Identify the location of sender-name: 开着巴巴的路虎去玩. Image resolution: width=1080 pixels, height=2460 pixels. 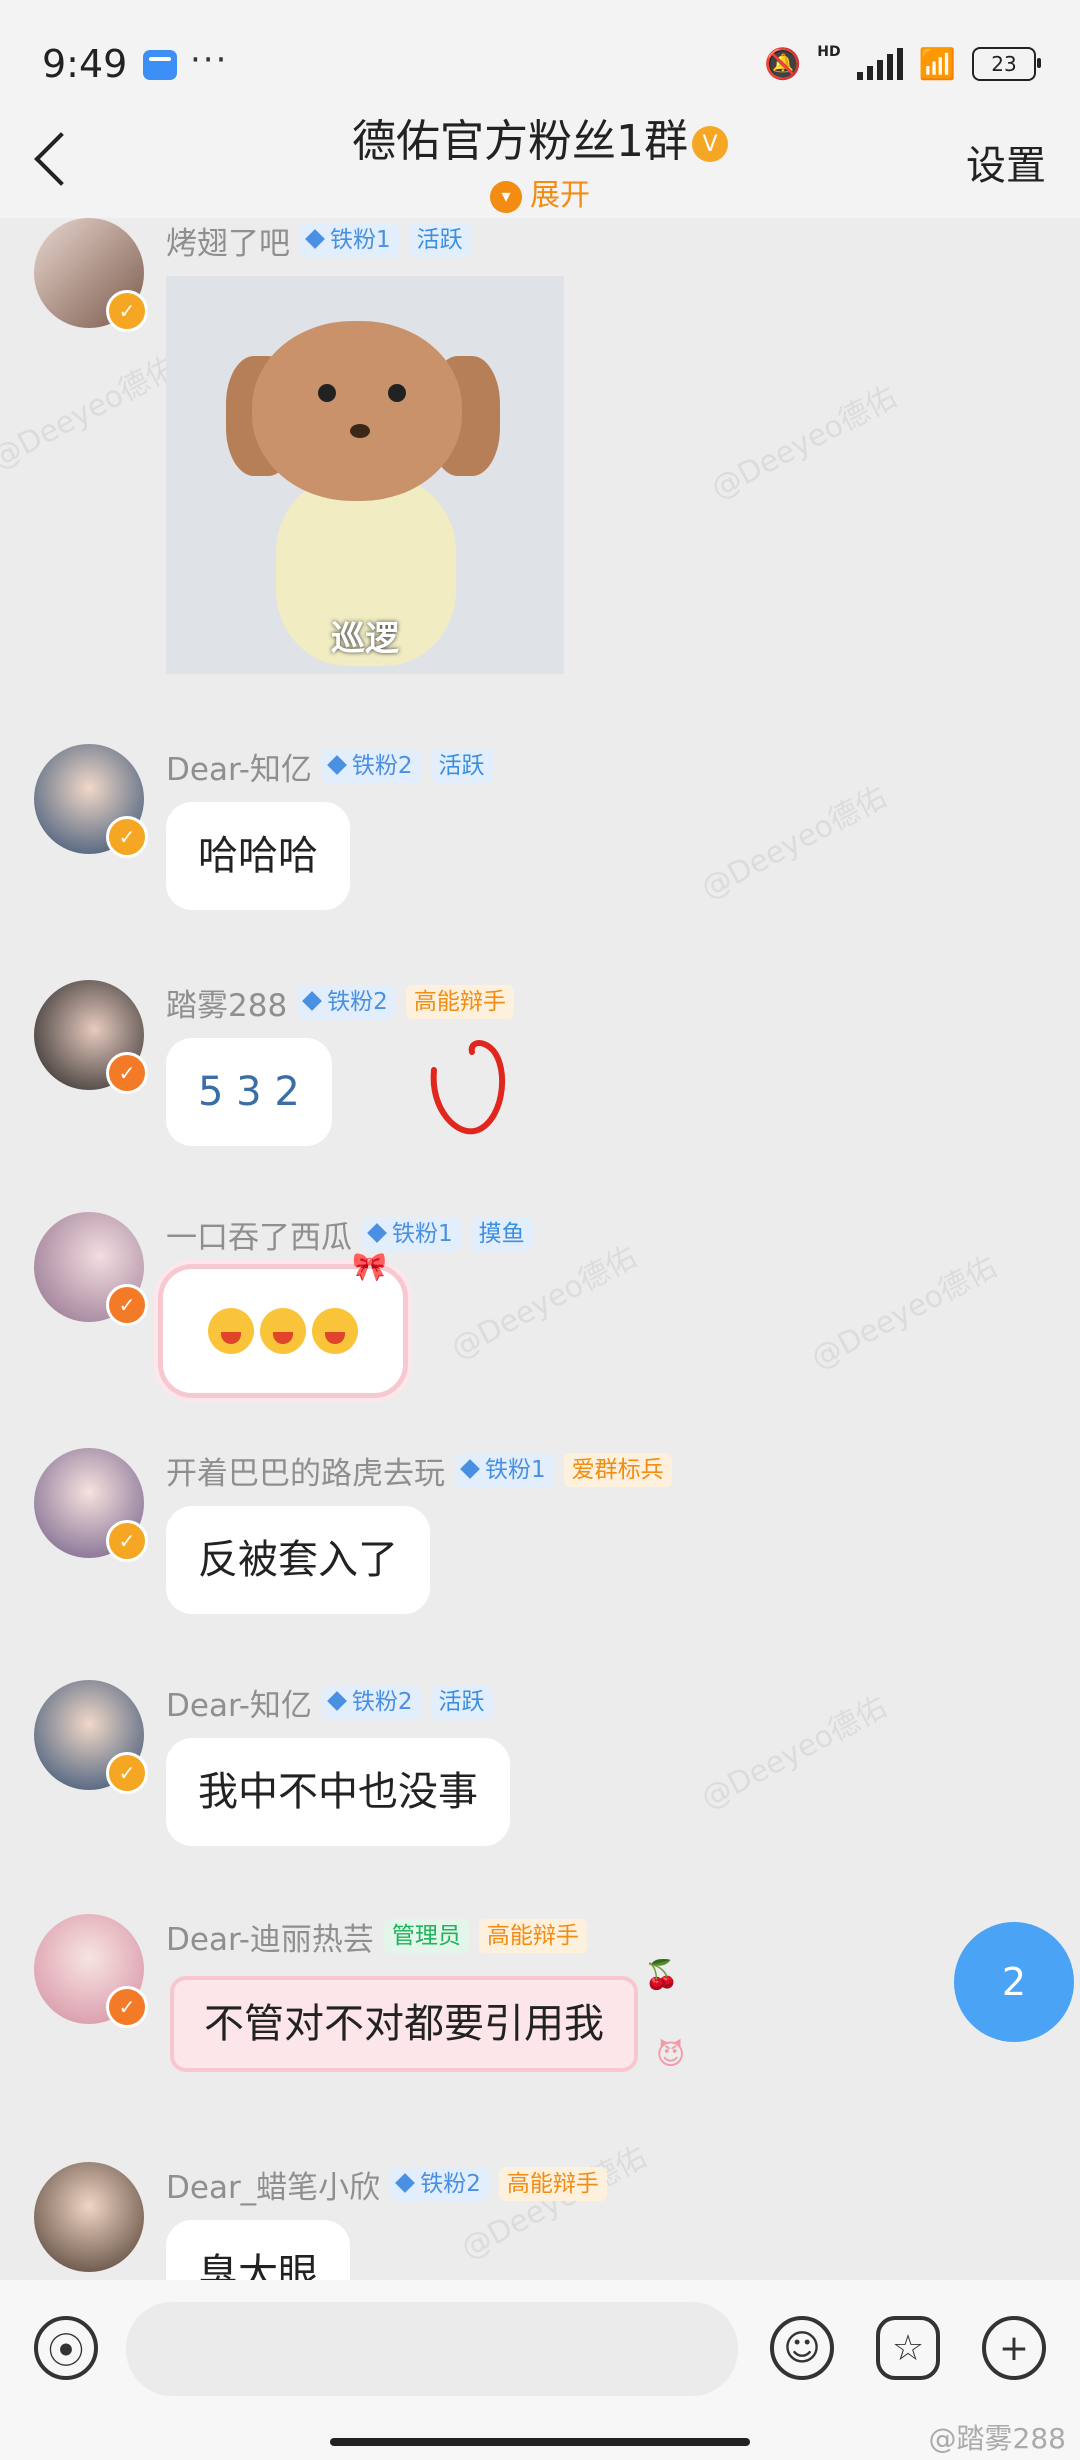
(305, 1470).